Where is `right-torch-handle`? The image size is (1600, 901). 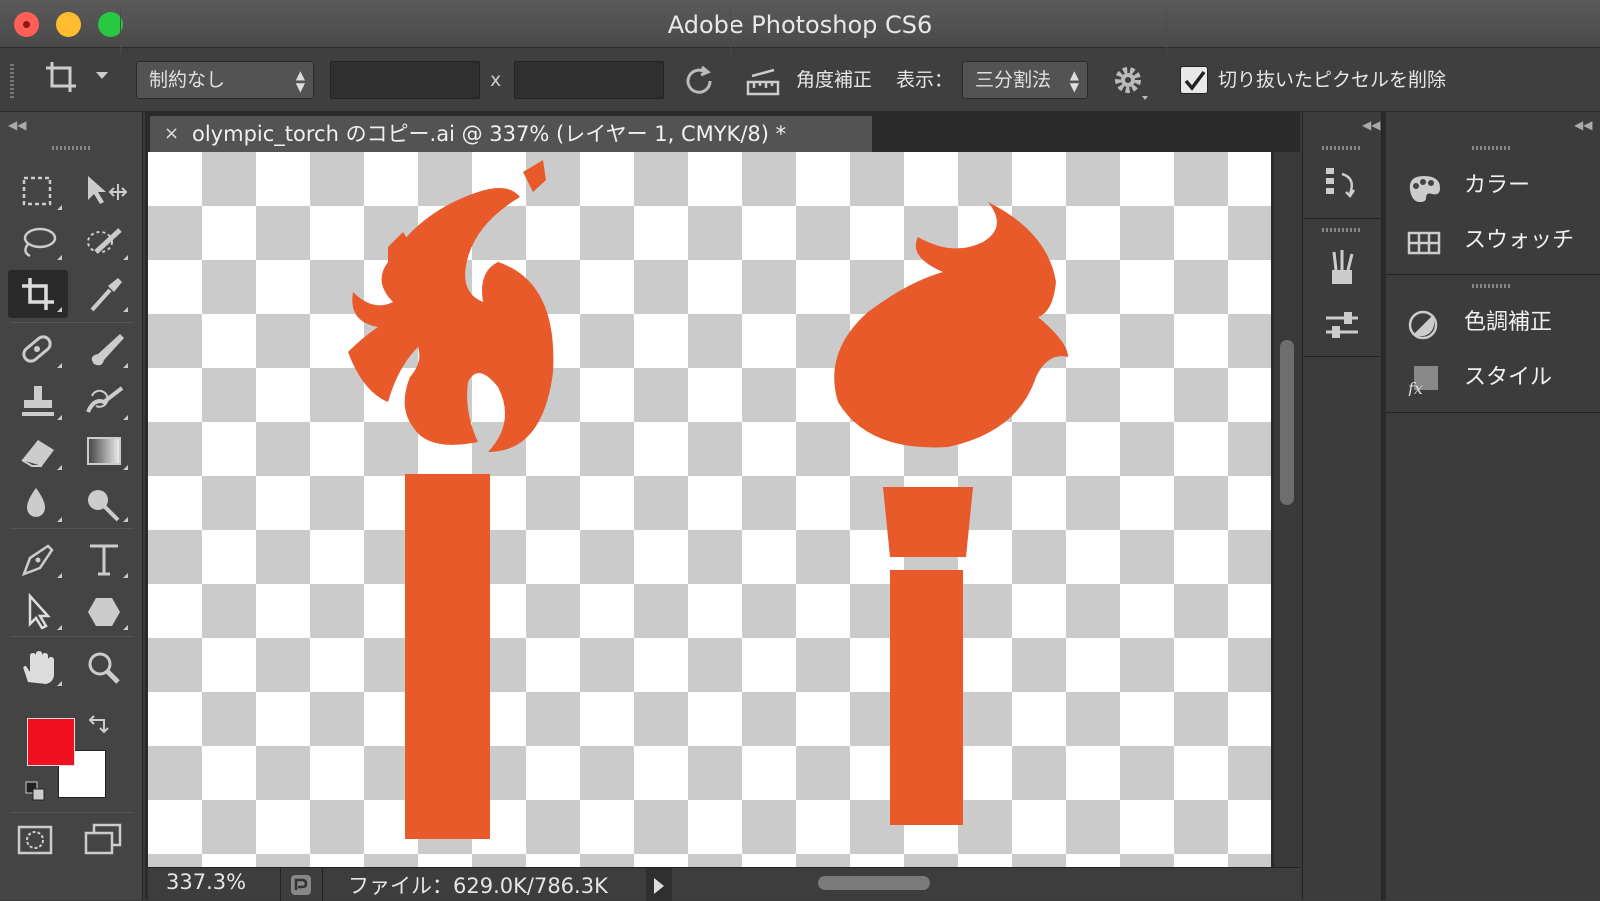
right-torch-handle is located at coordinates (926, 697).